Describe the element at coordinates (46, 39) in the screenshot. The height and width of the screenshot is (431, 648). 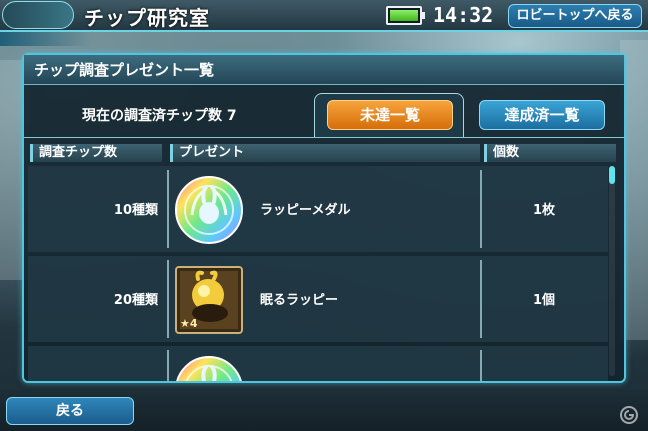
I see `sub-tag-decoration` at that location.